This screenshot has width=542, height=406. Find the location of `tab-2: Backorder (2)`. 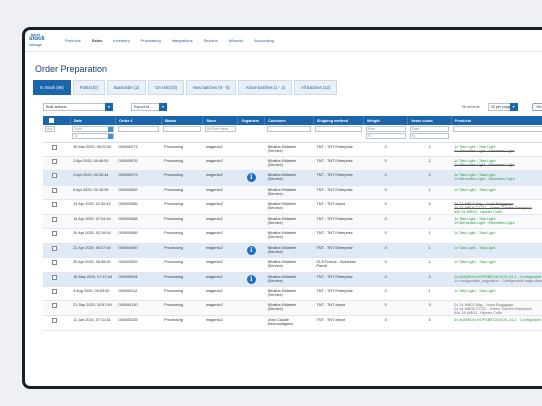

tab-2: Backorder (2) is located at coordinates (126, 87).